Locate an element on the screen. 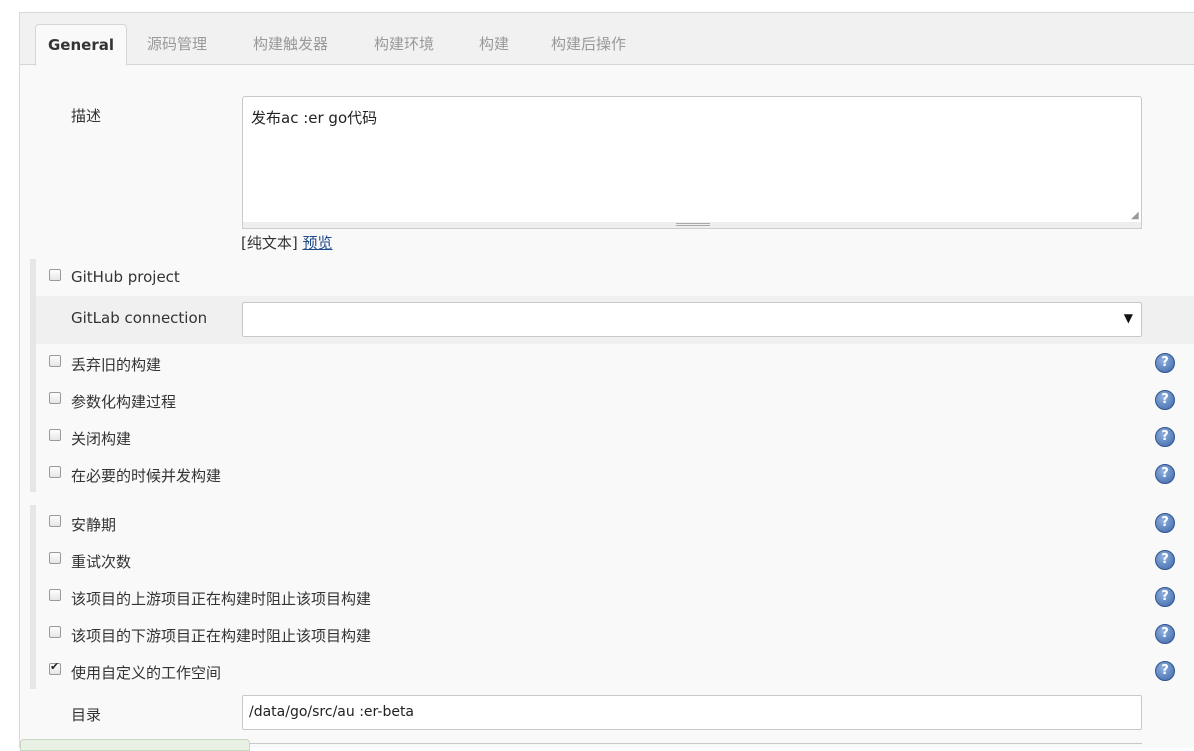 The width and height of the screenshot is (1194, 751). discard-old-builds-label: 丢弃旧的构建 is located at coordinates (116, 365).